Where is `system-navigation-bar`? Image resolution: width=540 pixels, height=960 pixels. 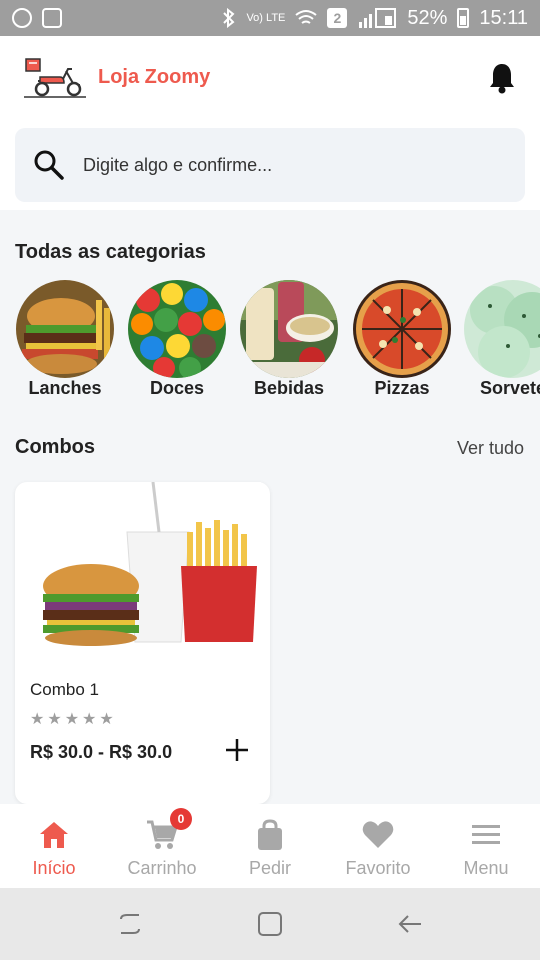
system-navigation-bar is located at coordinates (270, 924).